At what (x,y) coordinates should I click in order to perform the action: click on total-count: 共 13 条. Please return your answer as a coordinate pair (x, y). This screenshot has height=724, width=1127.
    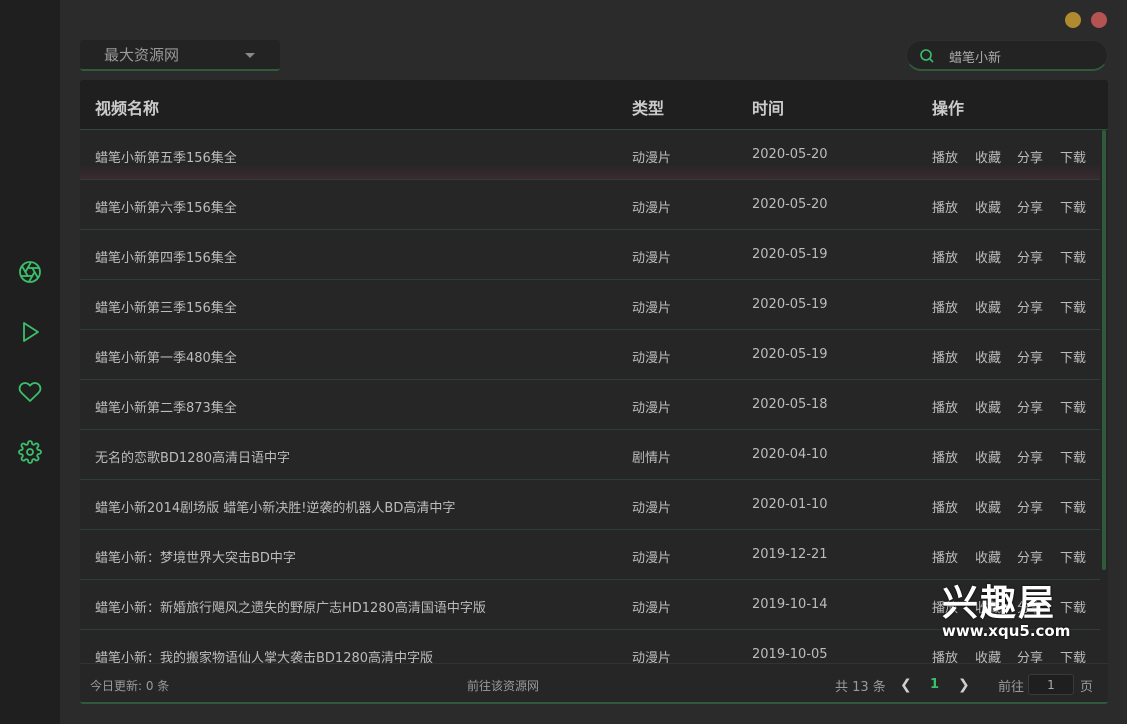
    Looking at the image, I should click on (860, 687).